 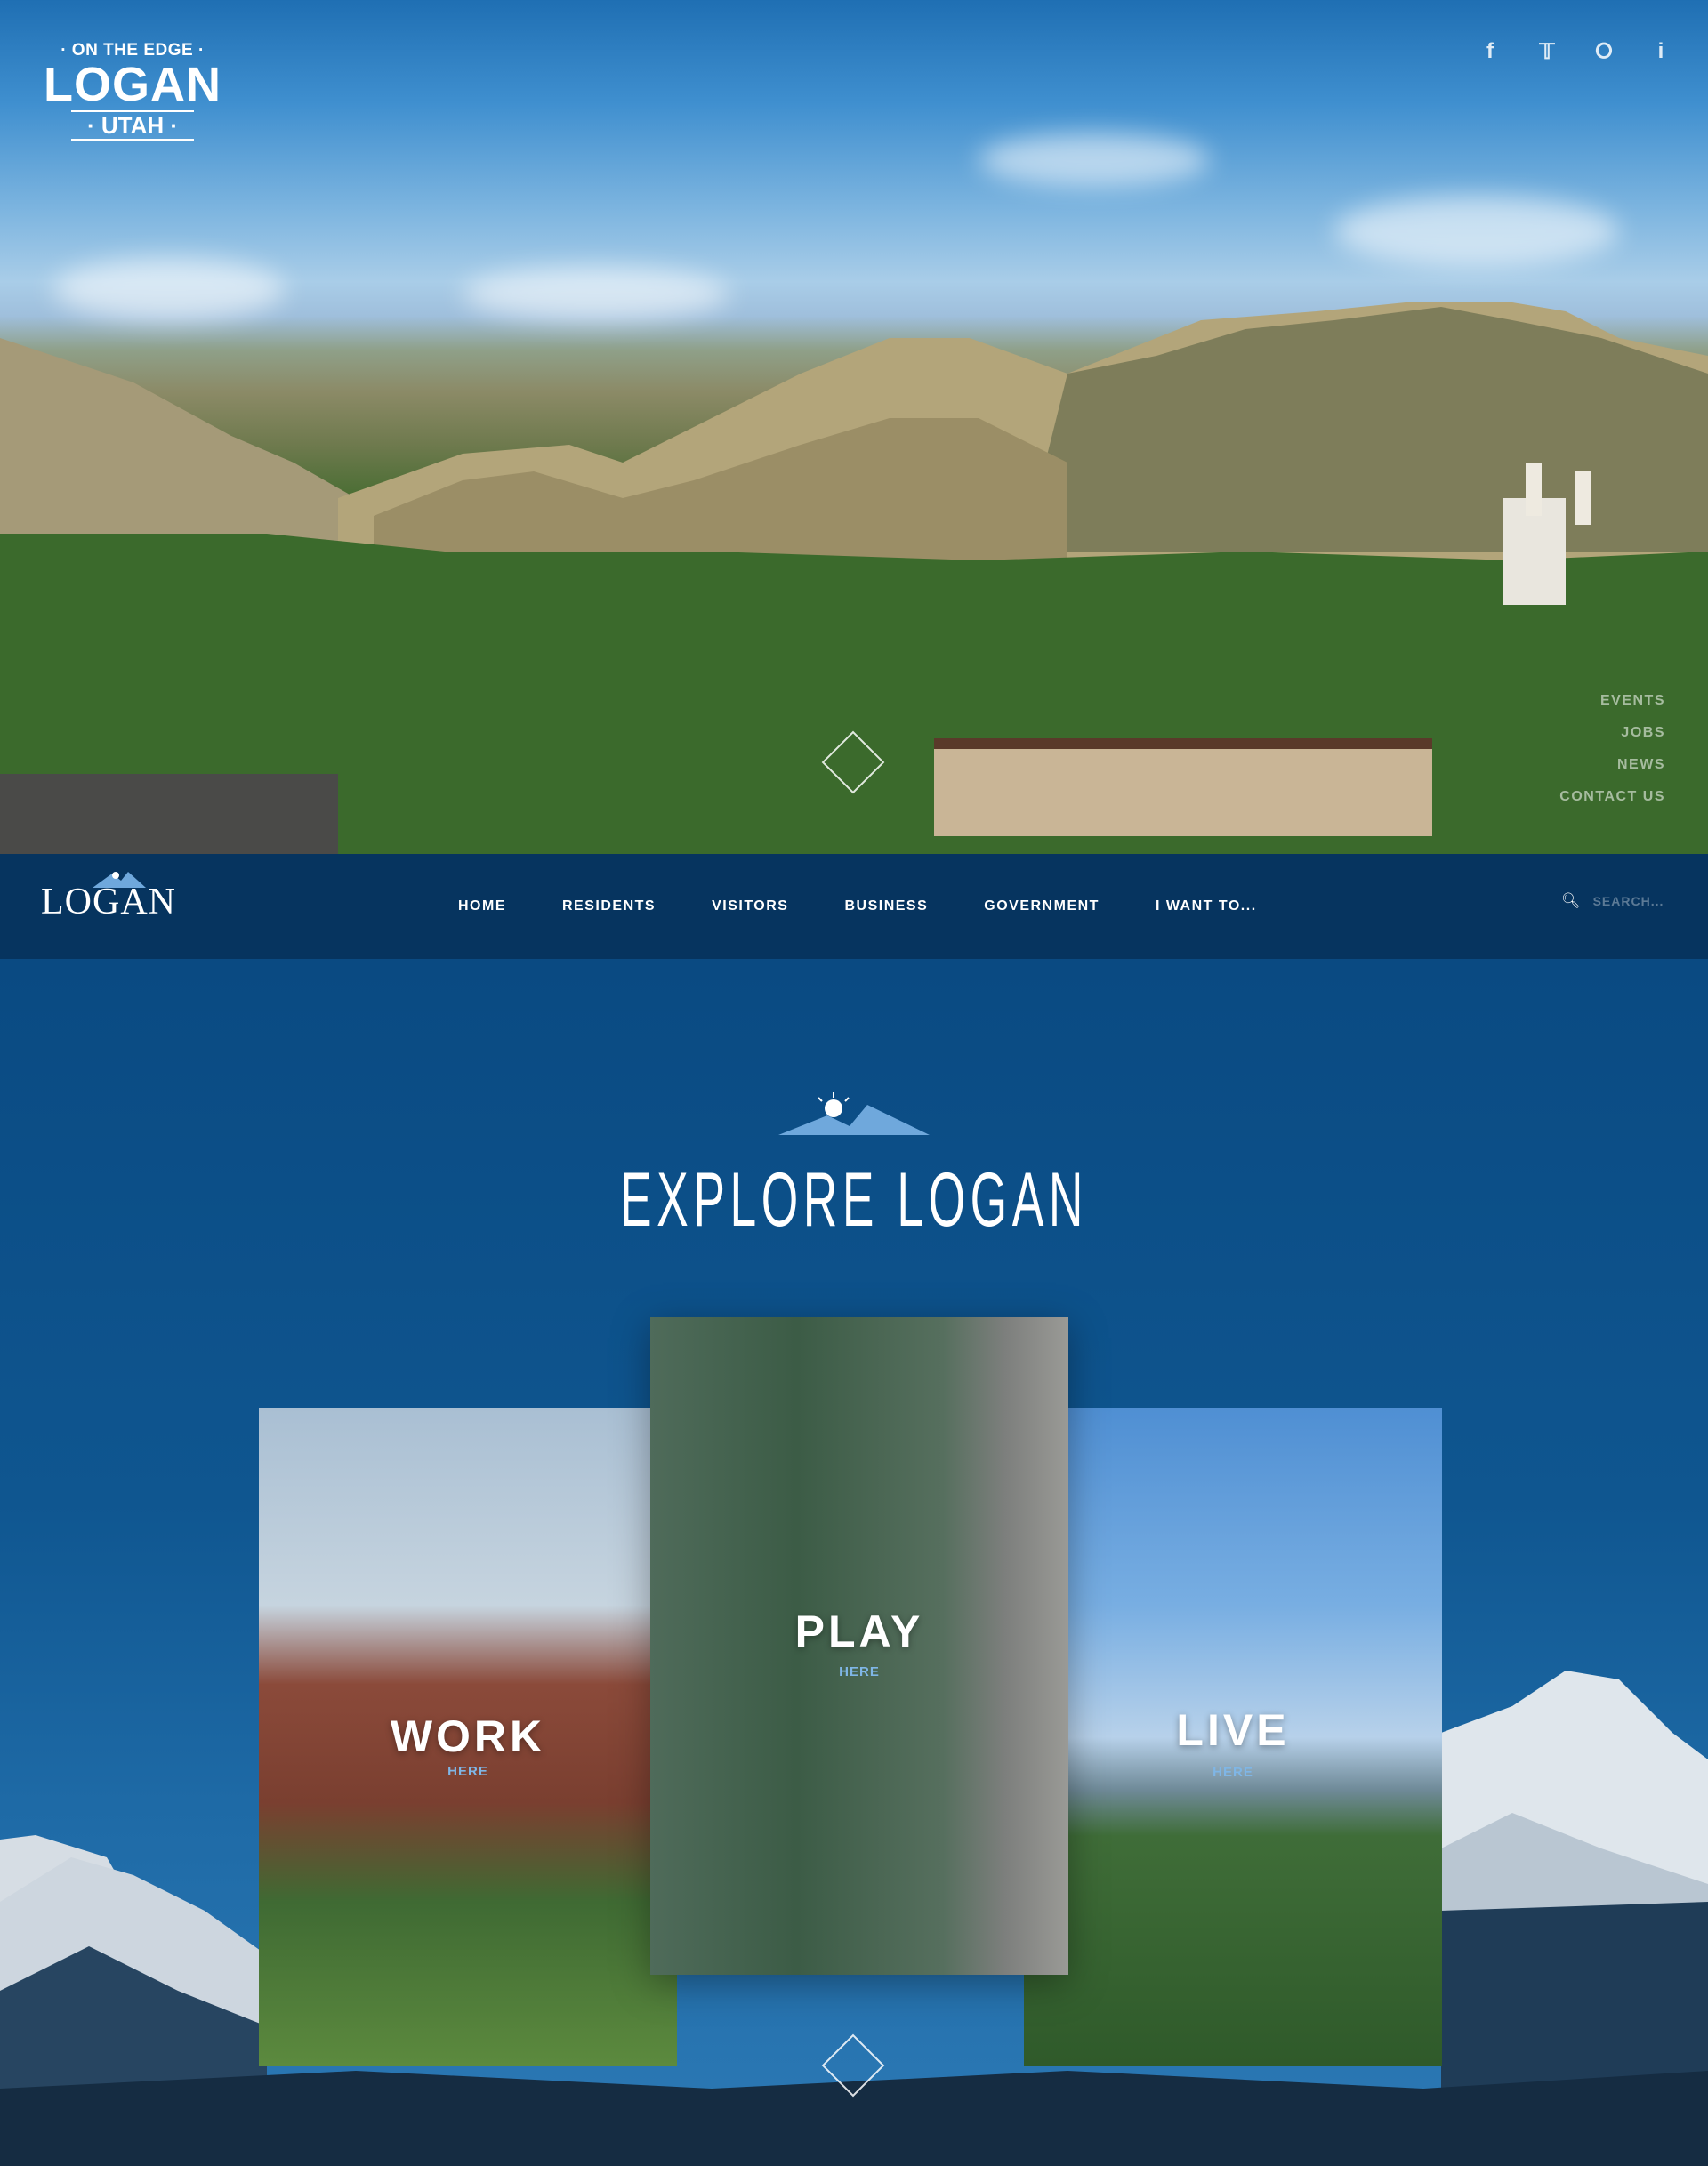 What do you see at coordinates (468, 1771) in the screenshot?
I see `card-work-cta: HERE` at bounding box center [468, 1771].